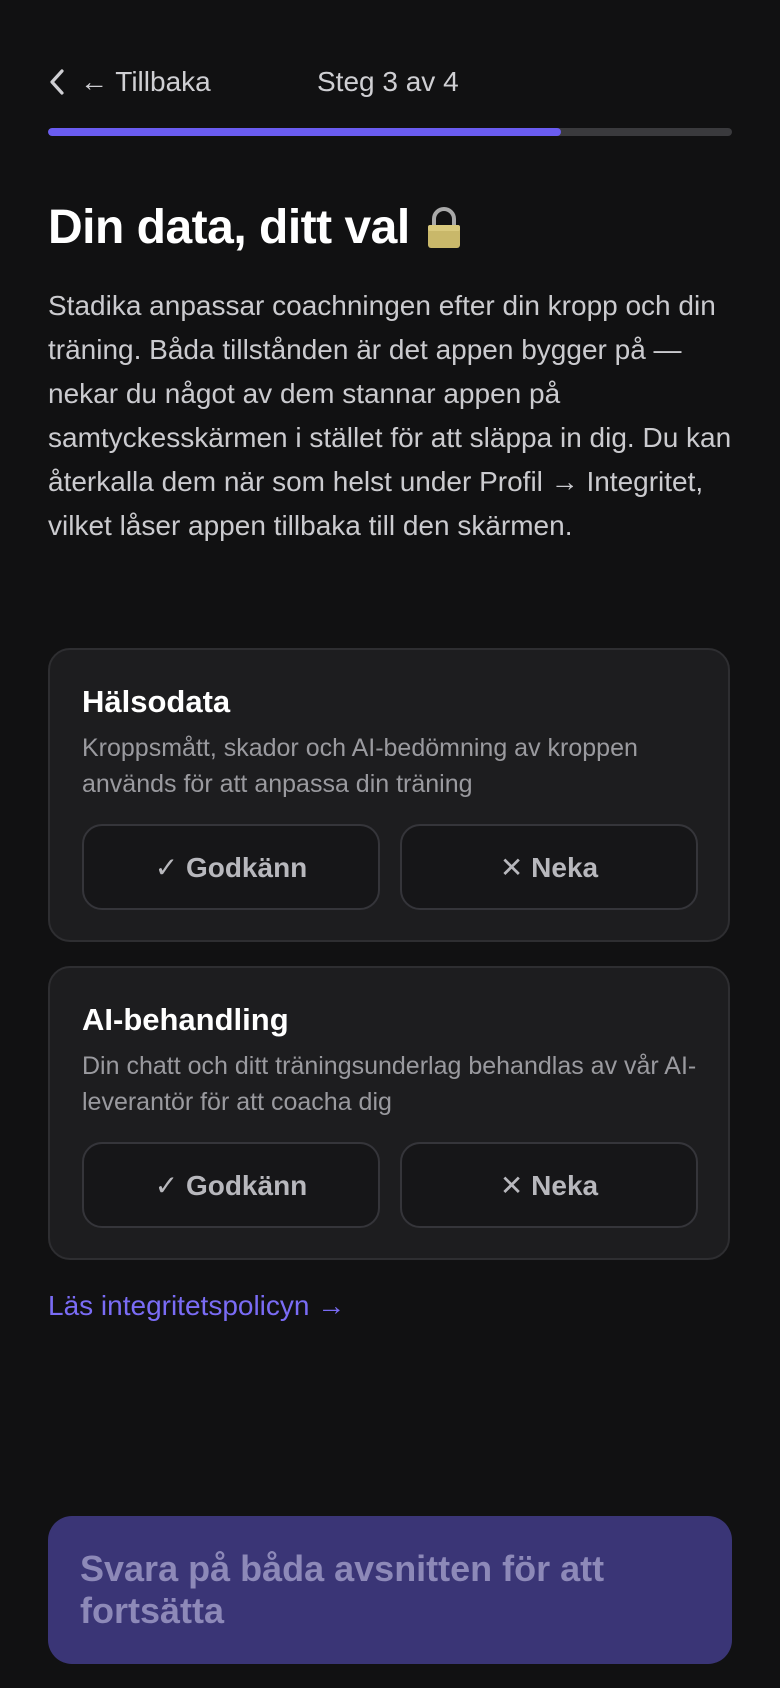 The image size is (780, 1688). What do you see at coordinates (57, 82) in the screenshot?
I see `chevron-left-icon` at bounding box center [57, 82].